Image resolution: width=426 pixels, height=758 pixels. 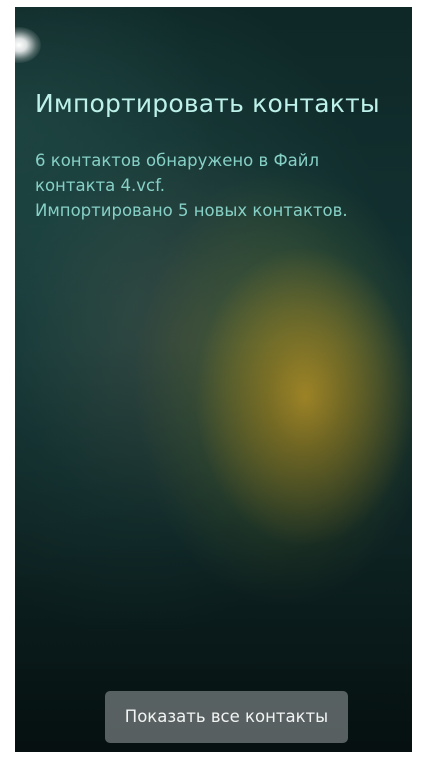 I want to click on show-all-contacts-button: Показать все контакты, so click(x=226, y=717).